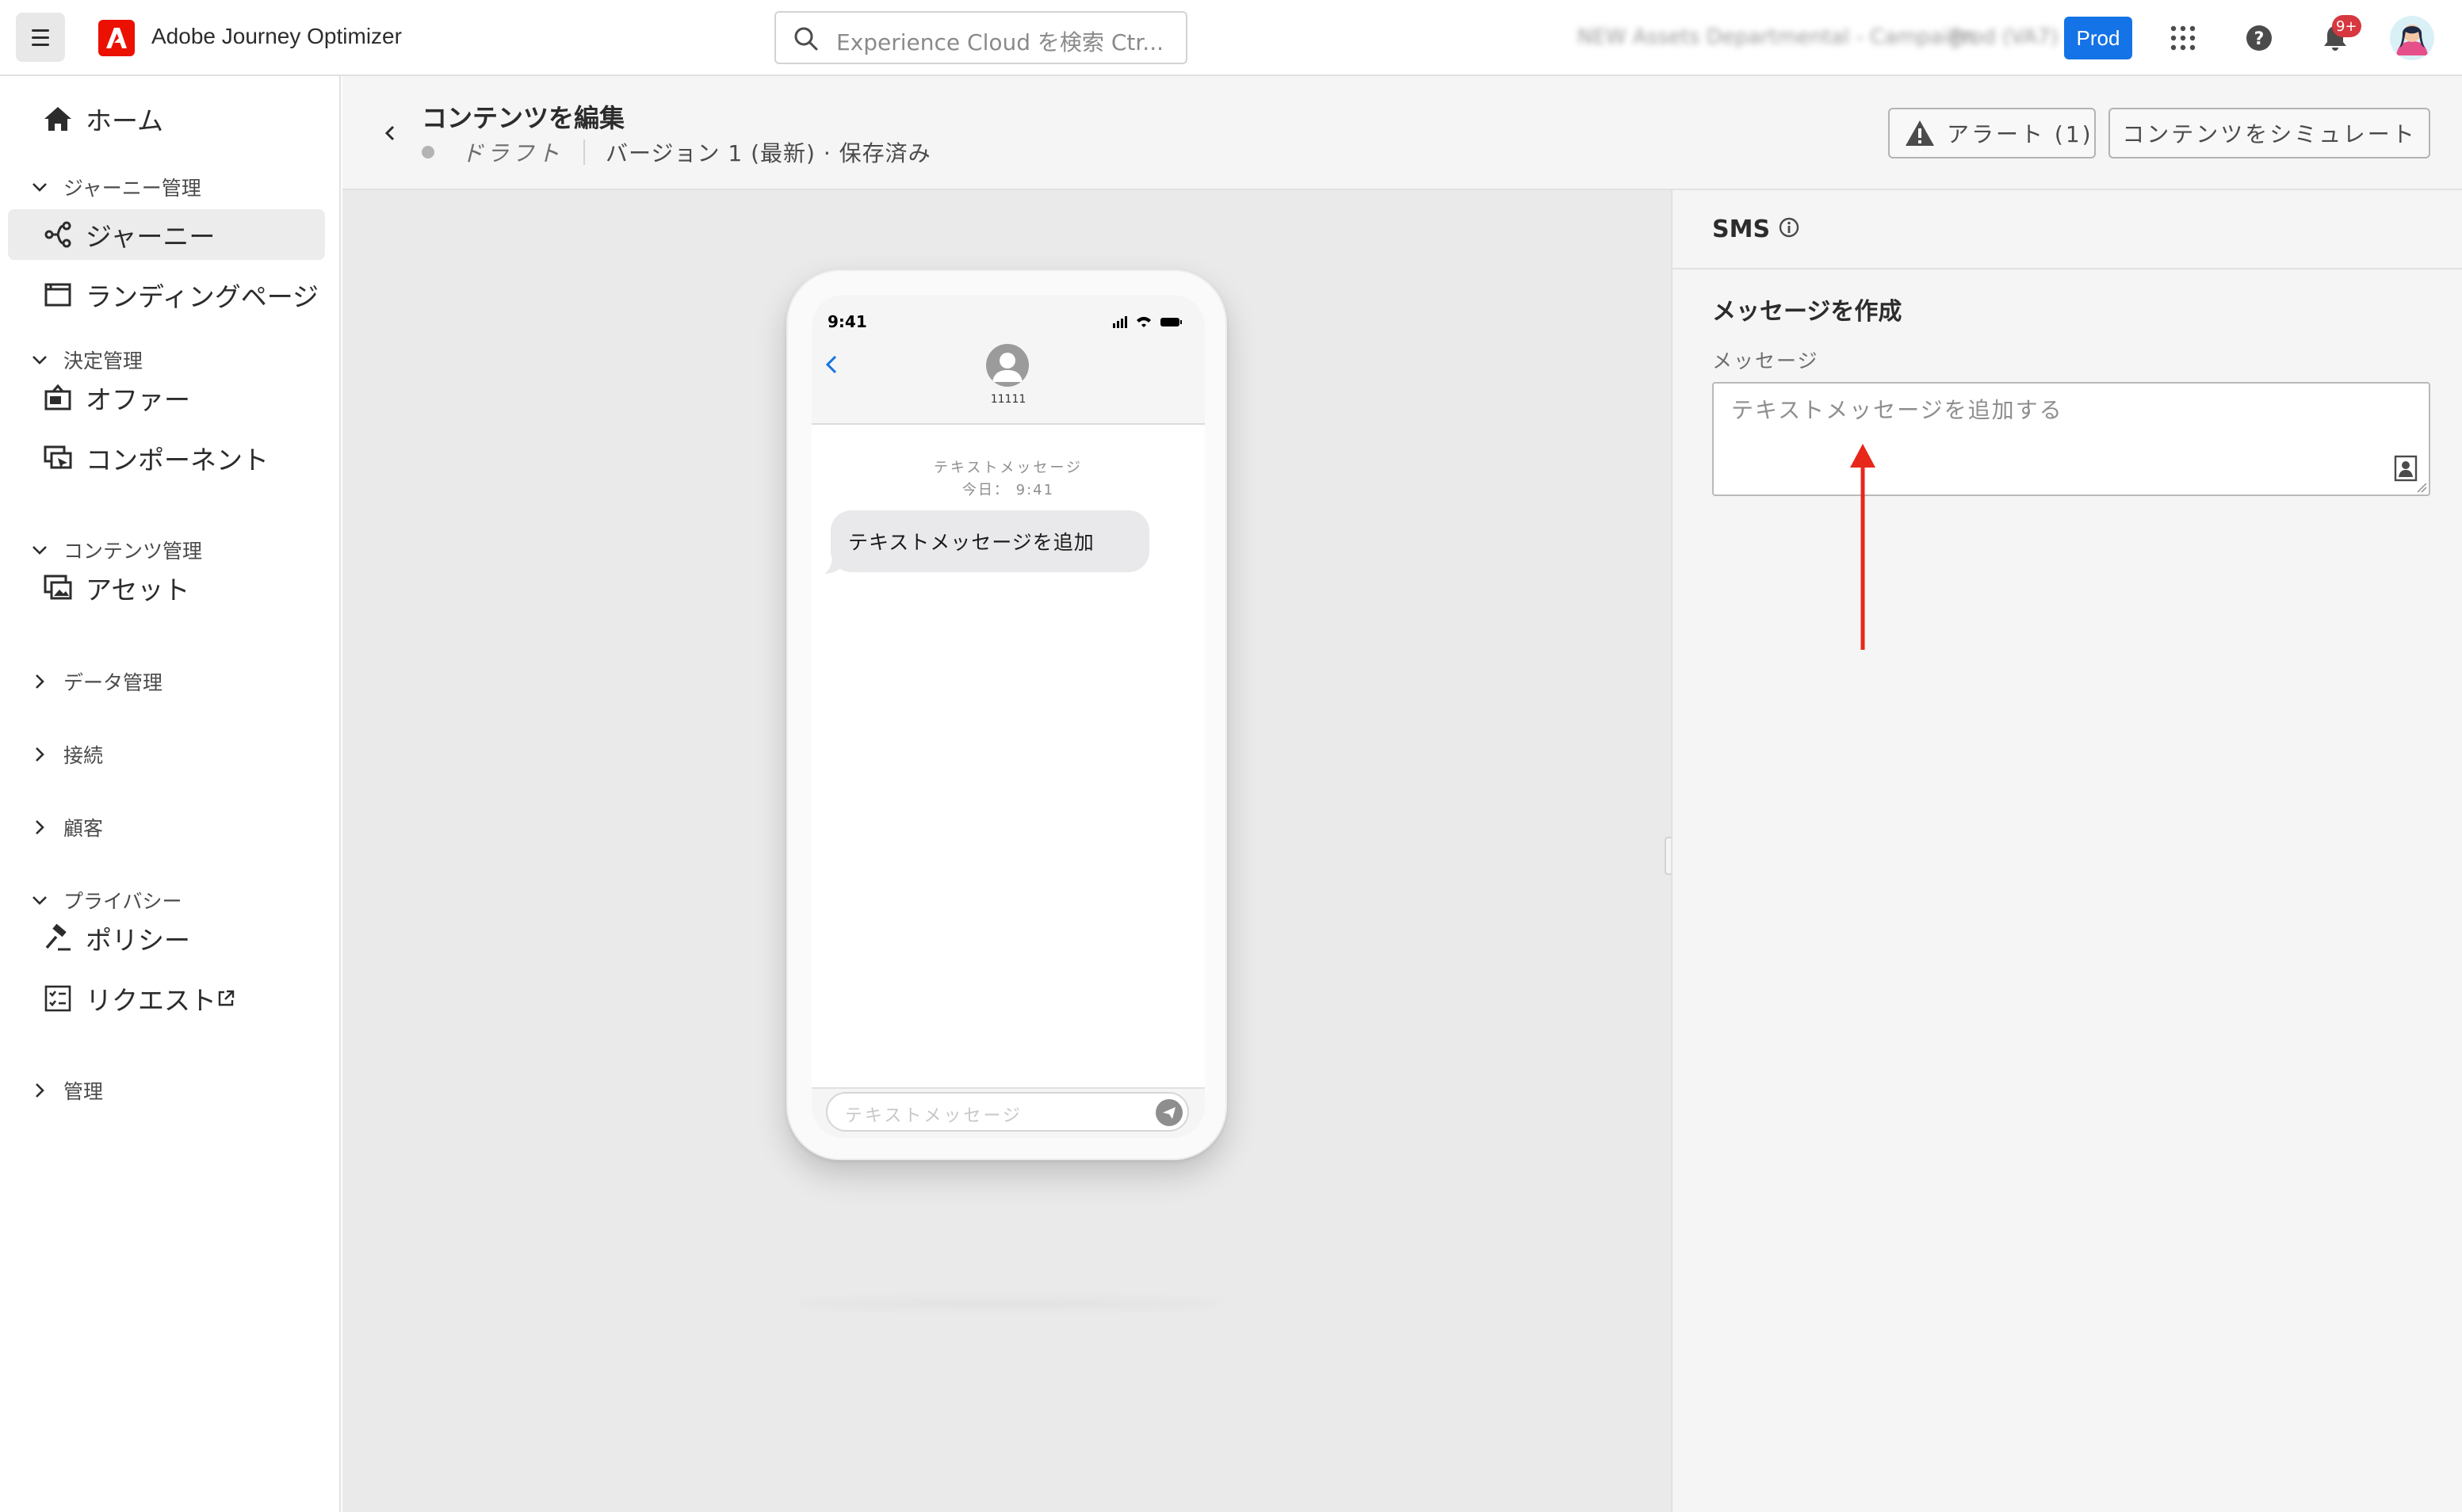  What do you see at coordinates (2020, 134) in the screenshot?
I see `alerts-button-label: アラート (1)` at bounding box center [2020, 134].